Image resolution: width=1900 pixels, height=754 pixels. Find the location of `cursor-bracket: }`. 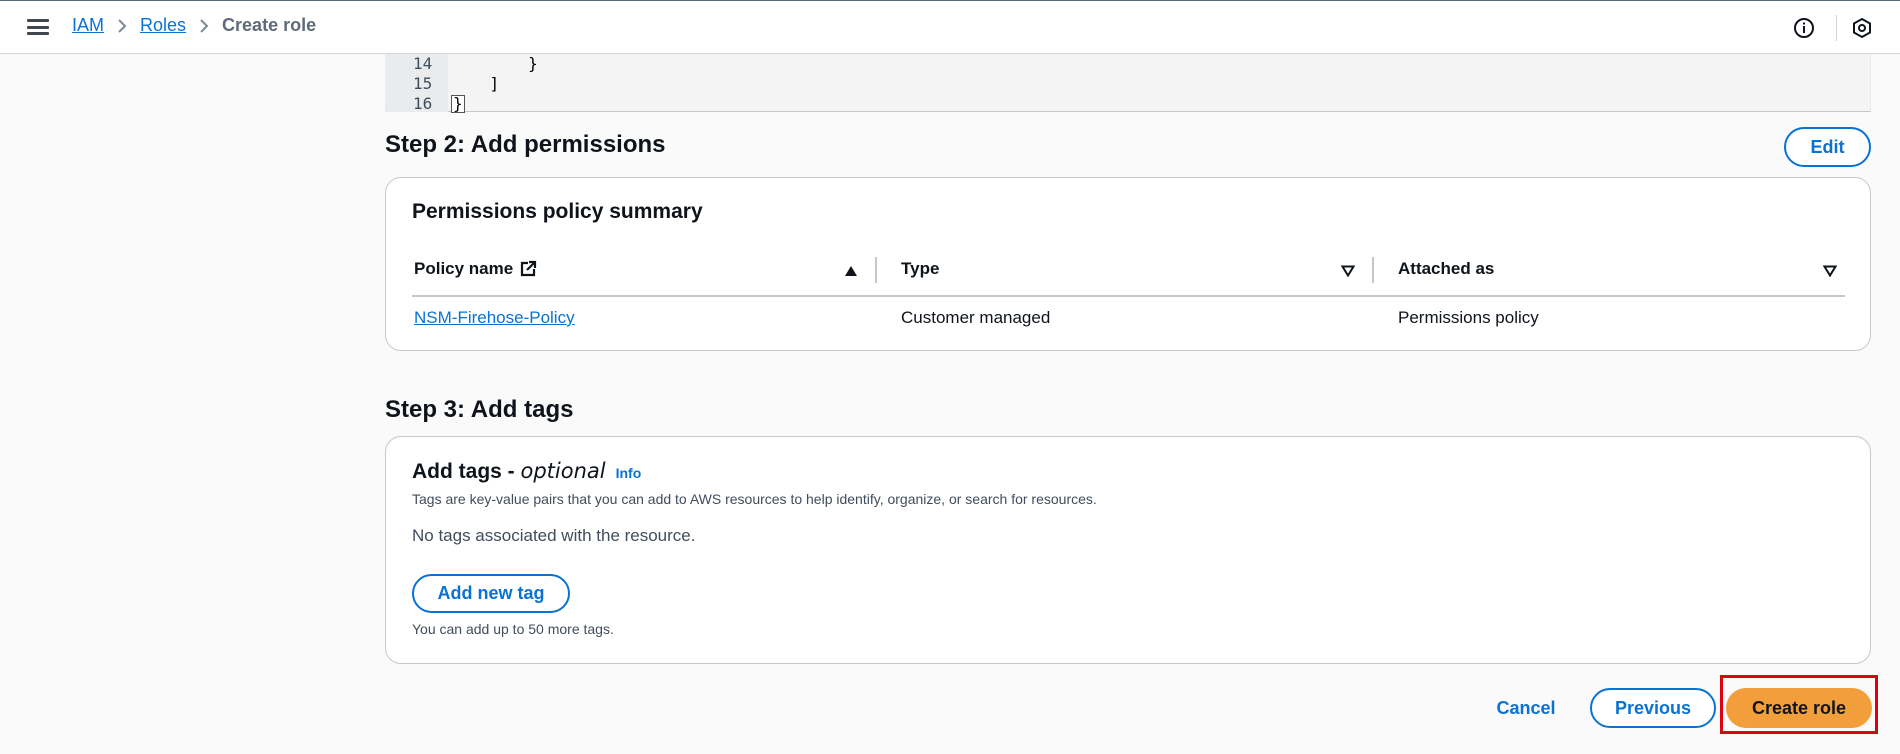

cursor-bracket: } is located at coordinates (458, 103).